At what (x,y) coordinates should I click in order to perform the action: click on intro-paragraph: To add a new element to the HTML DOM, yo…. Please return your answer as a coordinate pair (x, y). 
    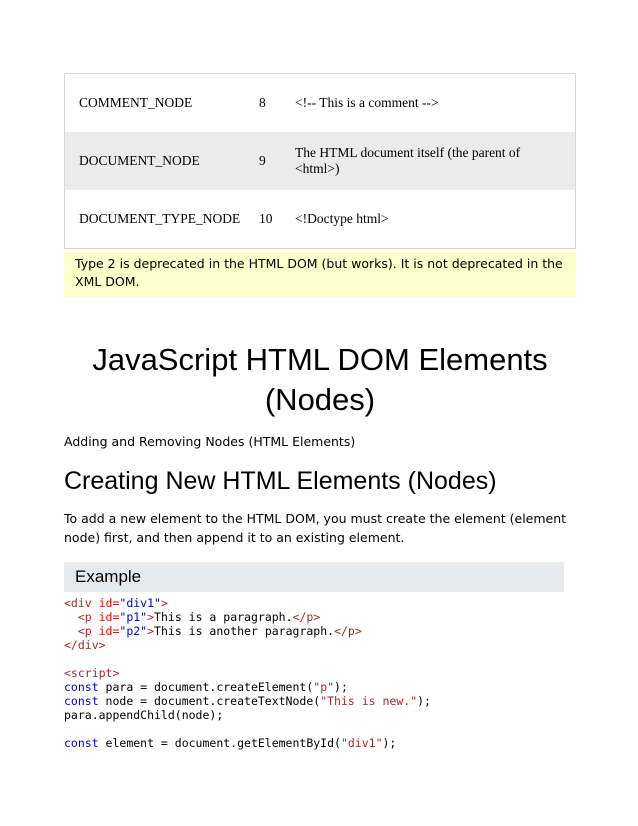
    Looking at the image, I should click on (315, 528).